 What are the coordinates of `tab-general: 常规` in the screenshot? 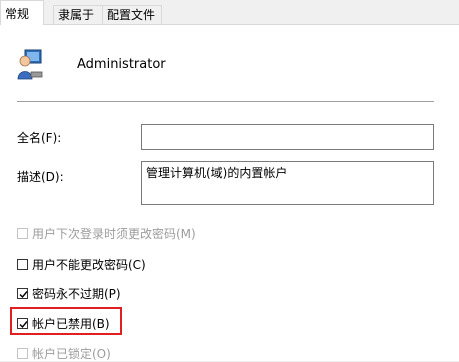 It's located at (22, 12).